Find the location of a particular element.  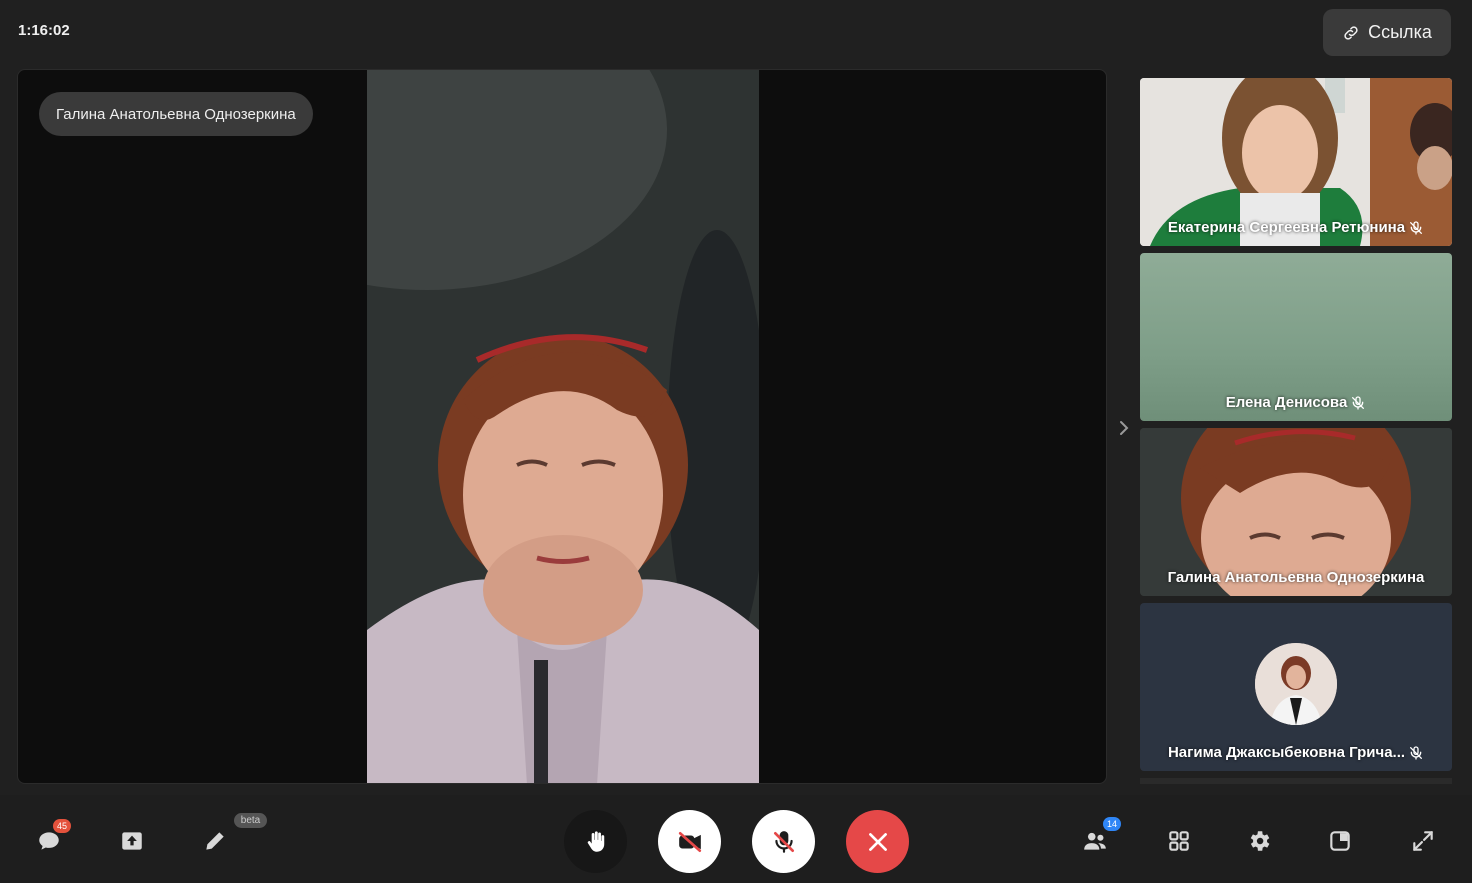

participants-badge: 14 is located at coordinates (1112, 824).